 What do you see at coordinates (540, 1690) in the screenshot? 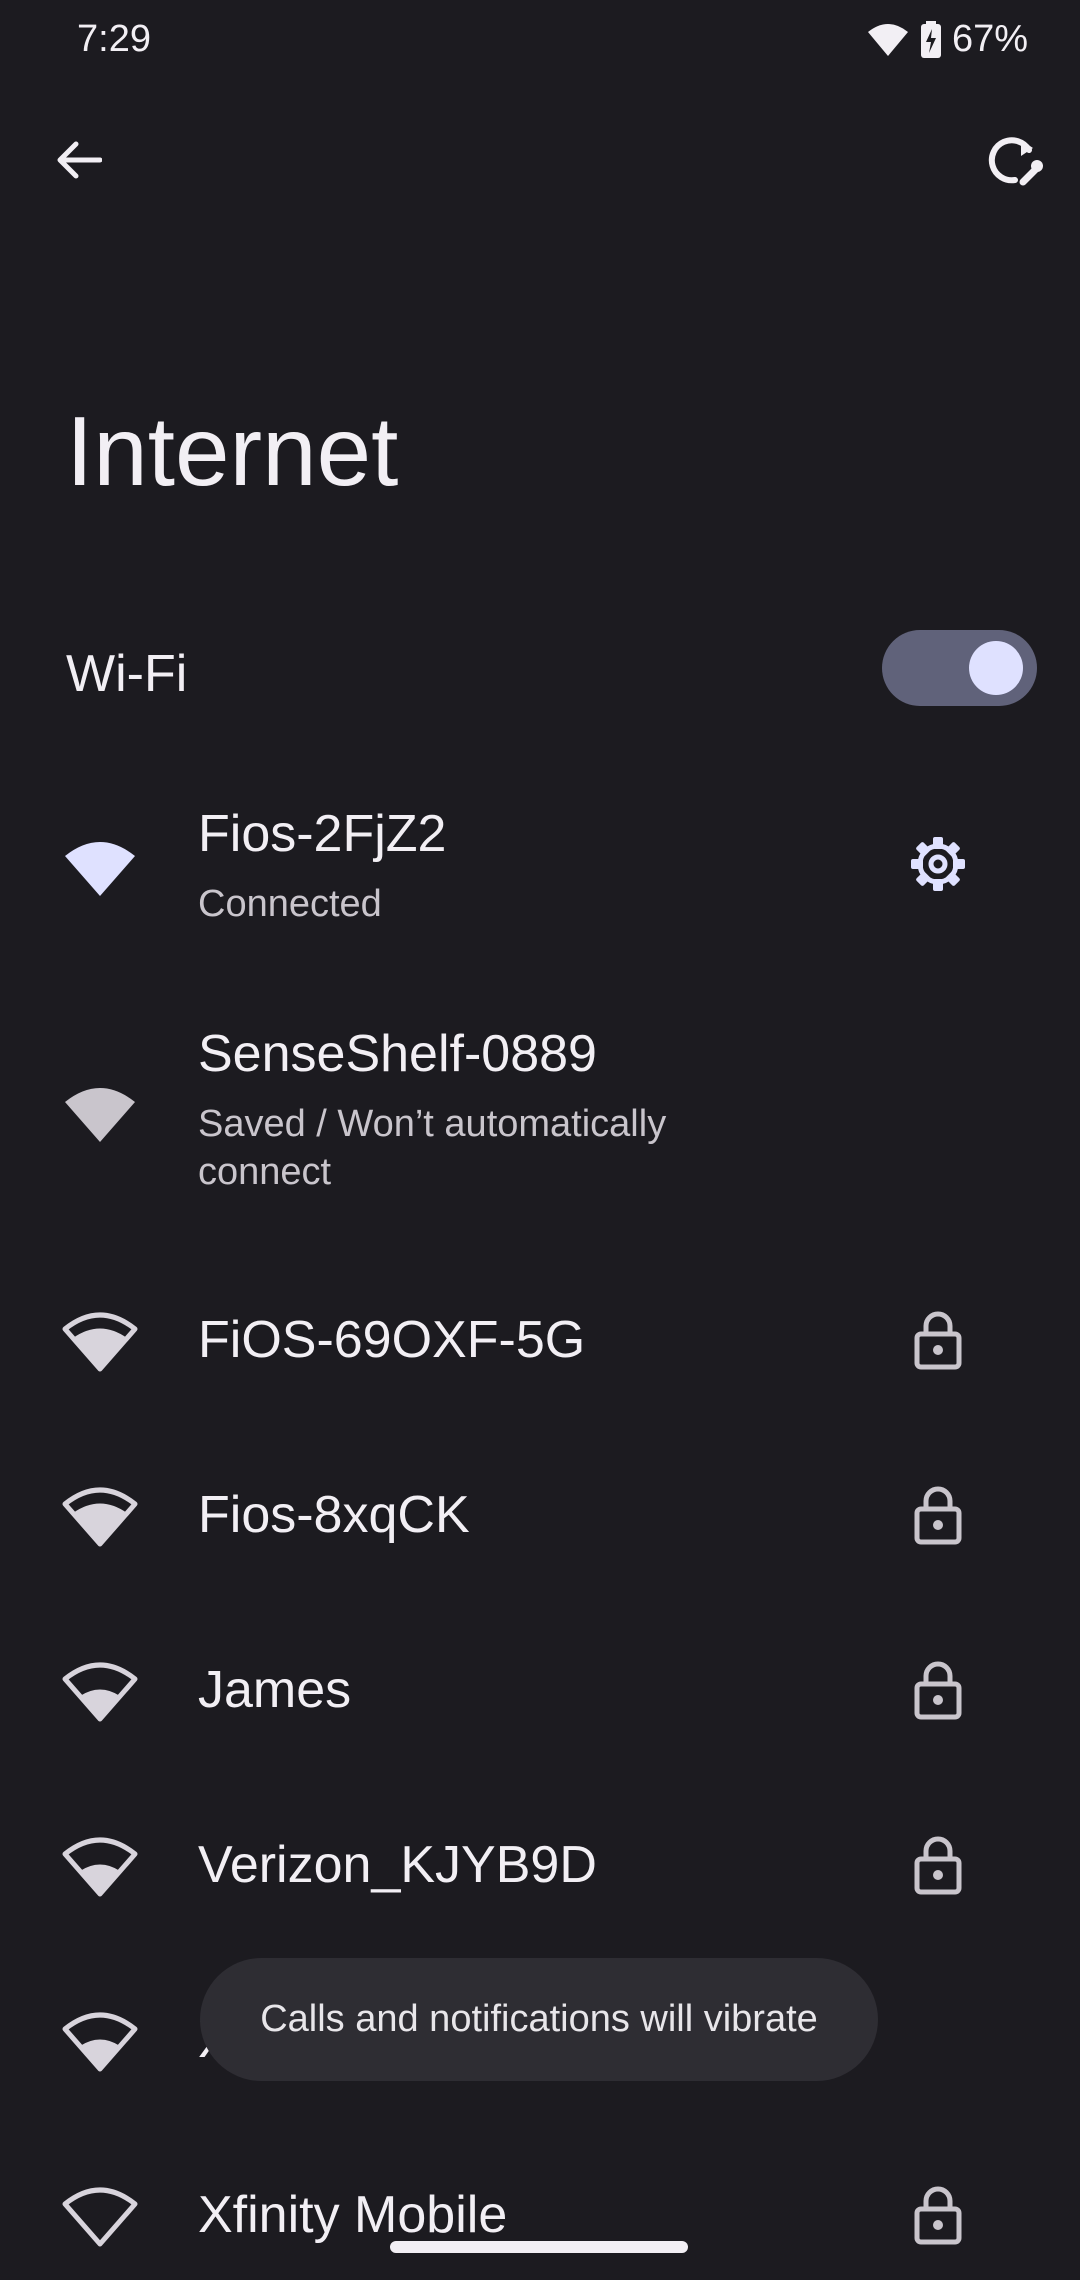
I see `network-item-james: James` at bounding box center [540, 1690].